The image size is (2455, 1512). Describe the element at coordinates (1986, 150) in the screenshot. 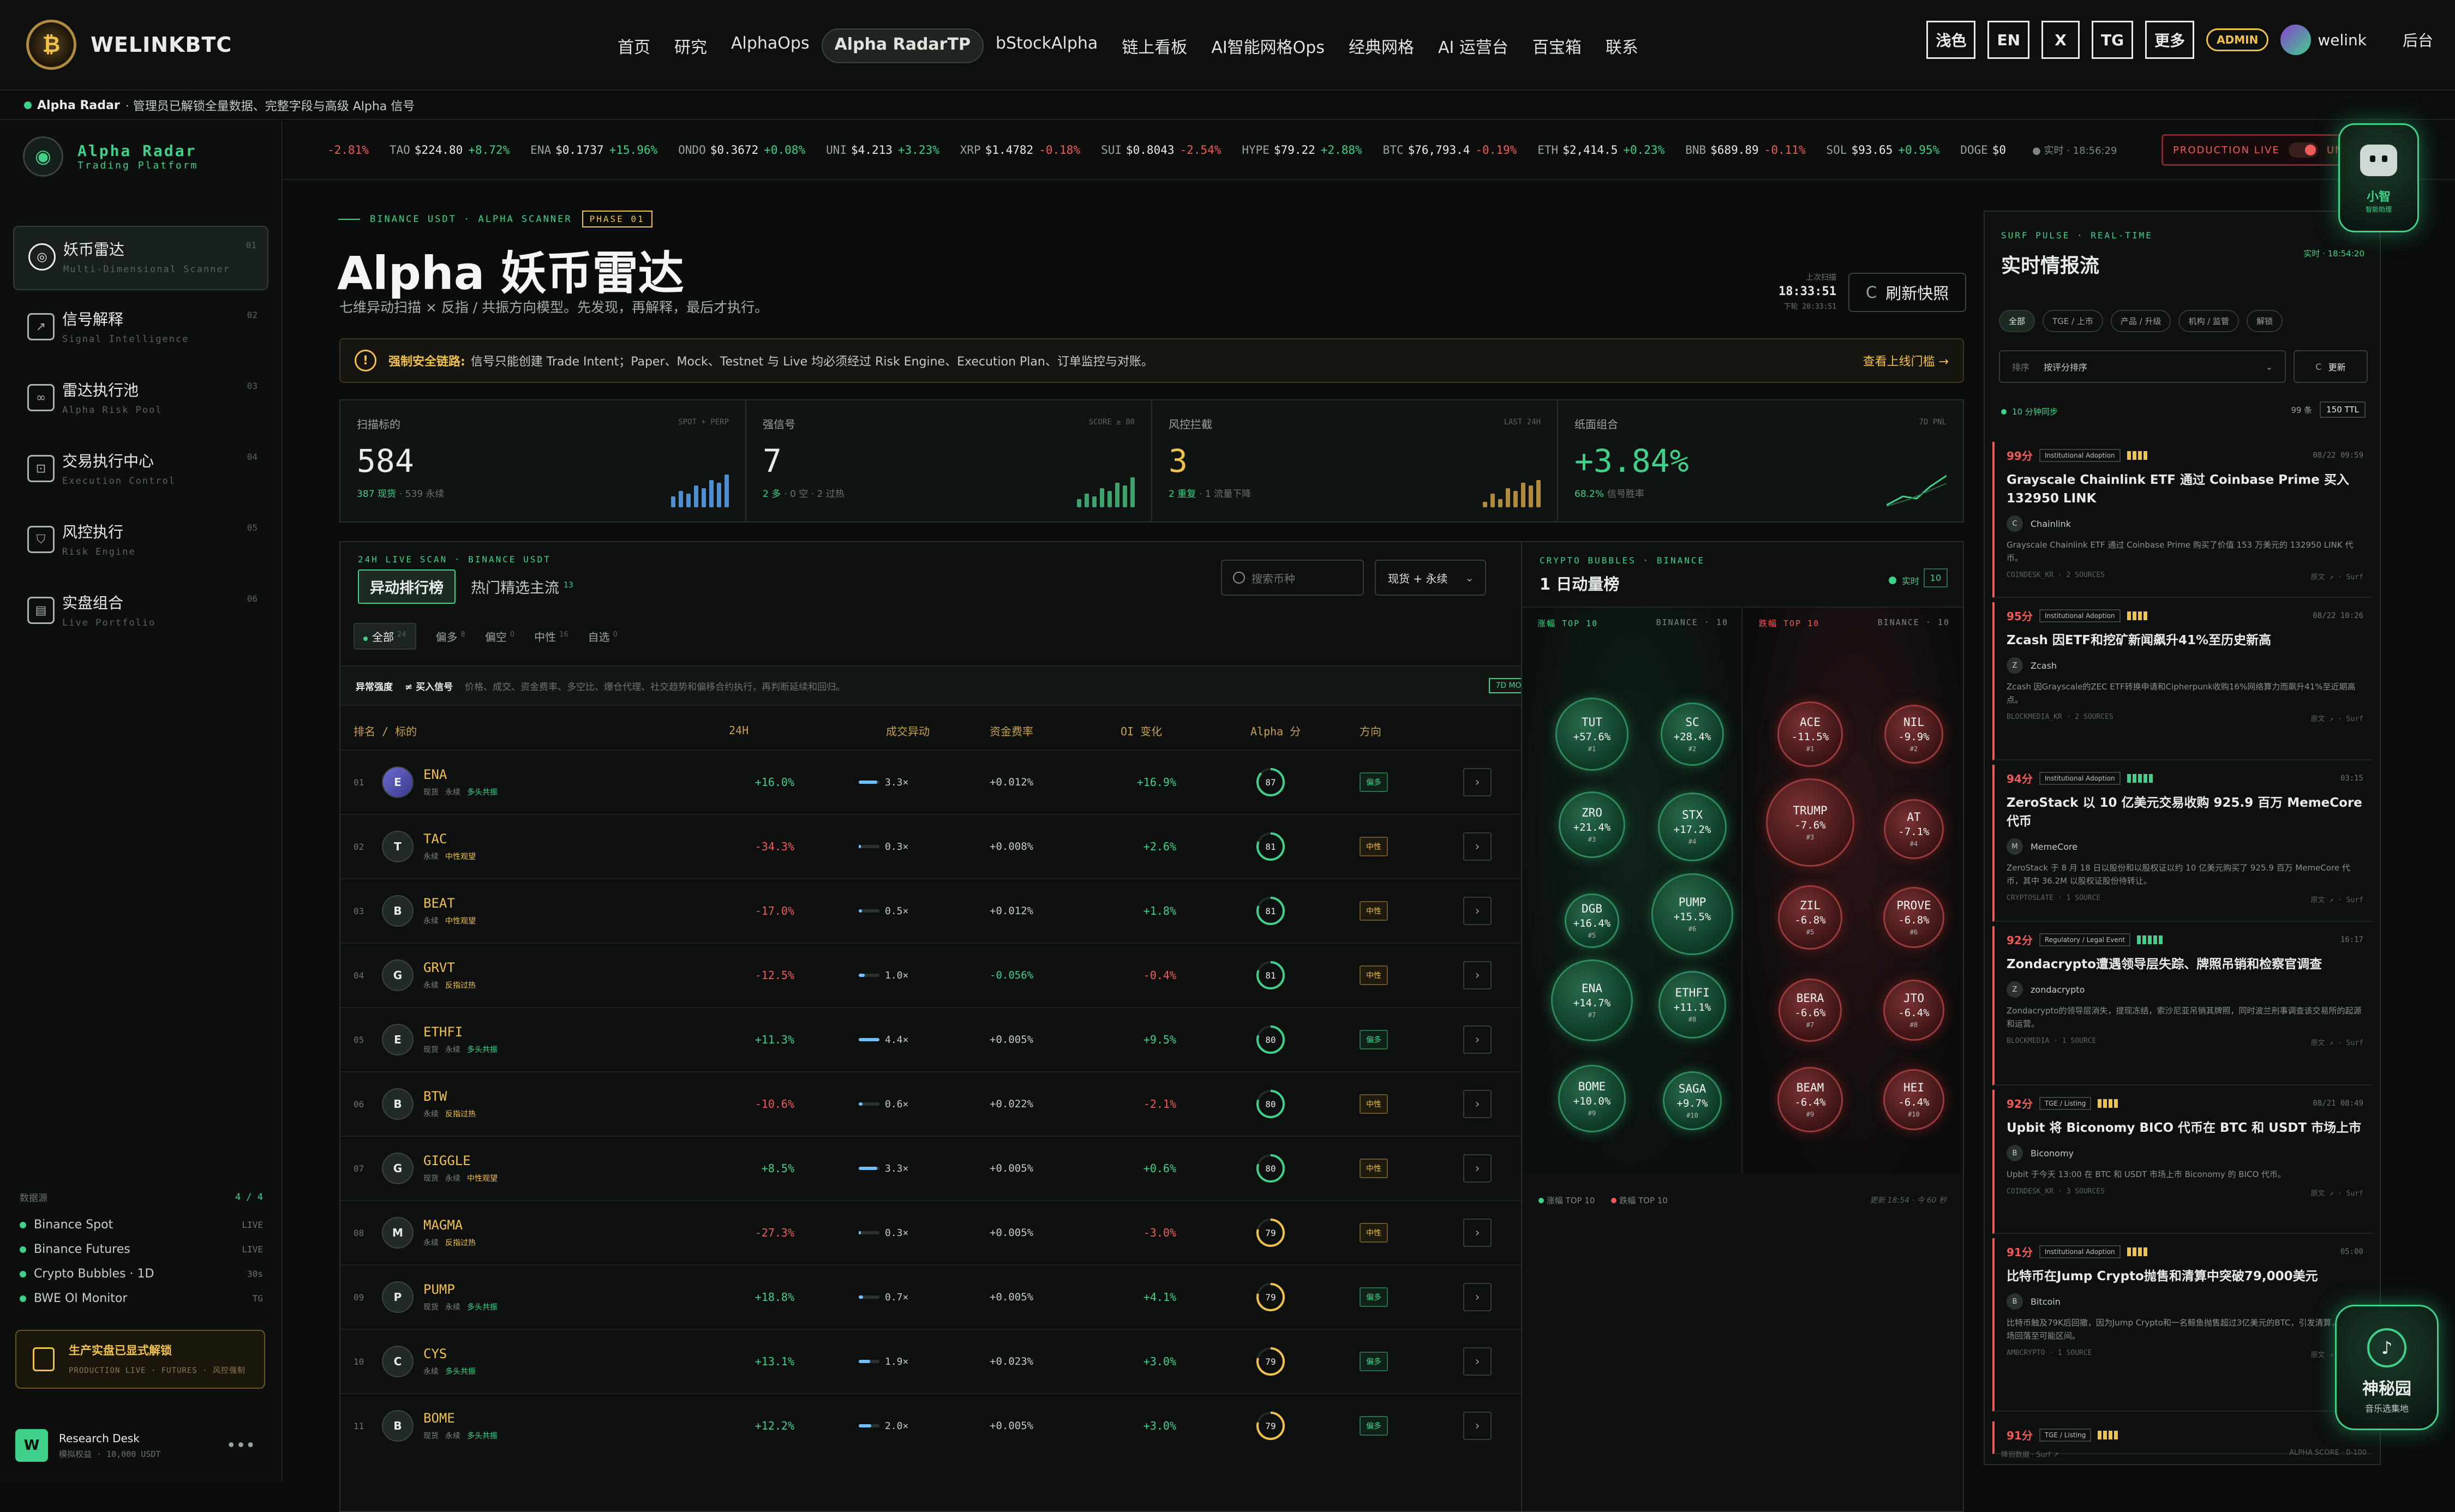

I see `ticker-item: DOGE $0` at that location.